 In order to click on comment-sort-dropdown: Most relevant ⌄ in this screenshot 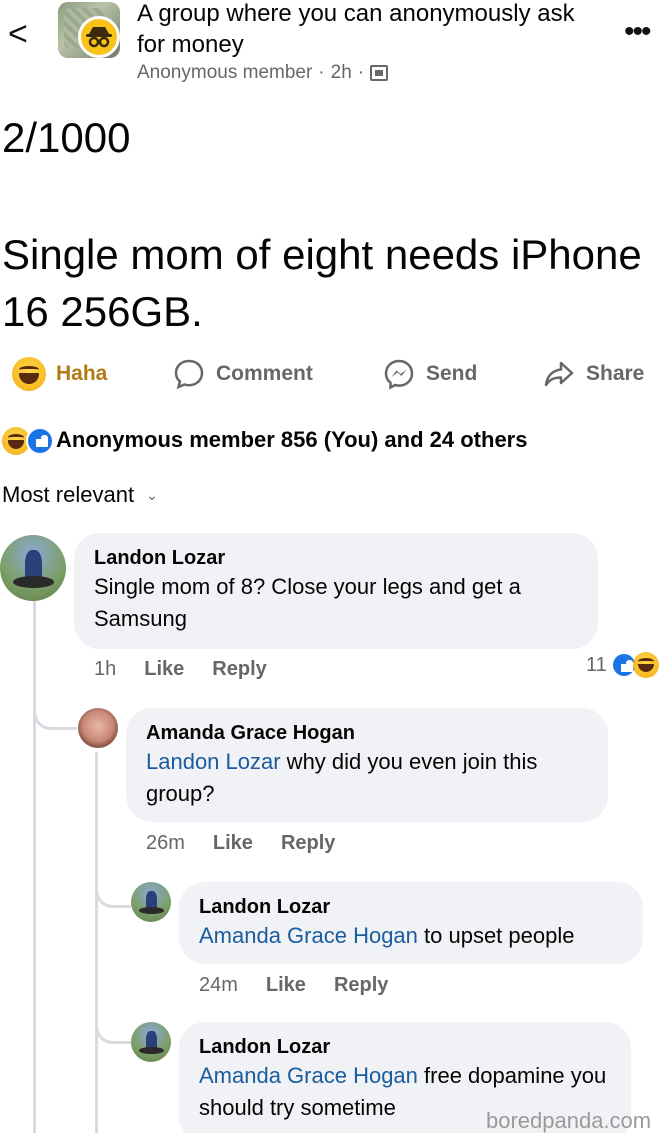, I will do `click(80, 495)`.